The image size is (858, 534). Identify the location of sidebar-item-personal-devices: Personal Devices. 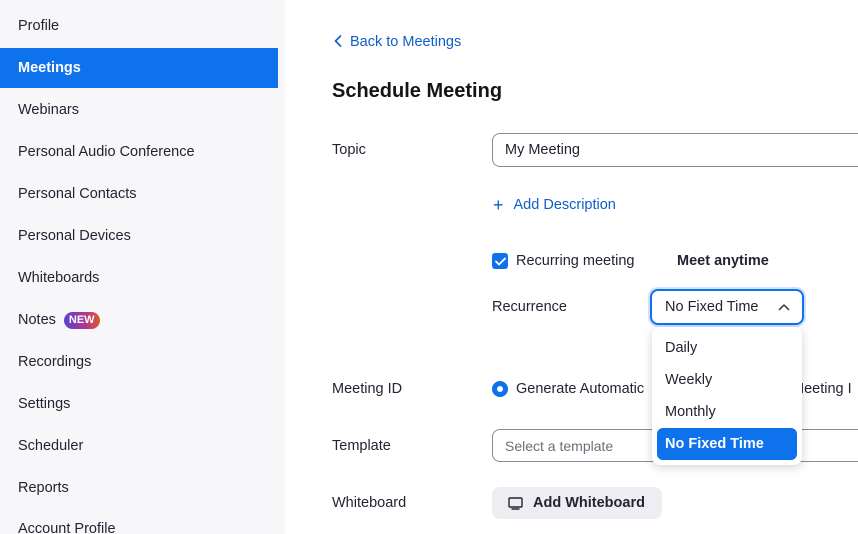
(139, 236).